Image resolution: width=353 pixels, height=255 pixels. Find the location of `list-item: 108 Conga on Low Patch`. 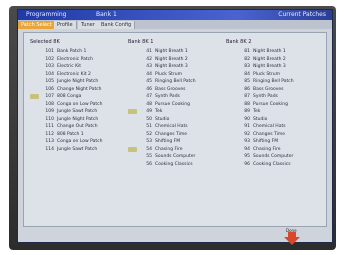

list-item: 108 Conga on Low Patch is located at coordinates (78, 105).